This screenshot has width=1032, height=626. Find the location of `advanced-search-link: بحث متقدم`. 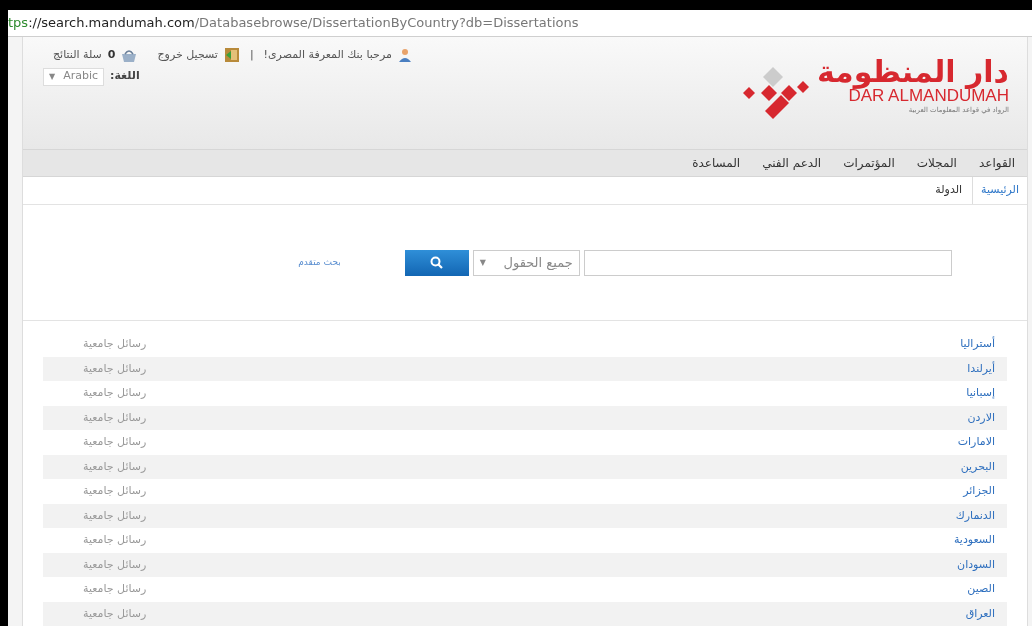

advanced-search-link: بحث متقدم is located at coordinates (319, 262).